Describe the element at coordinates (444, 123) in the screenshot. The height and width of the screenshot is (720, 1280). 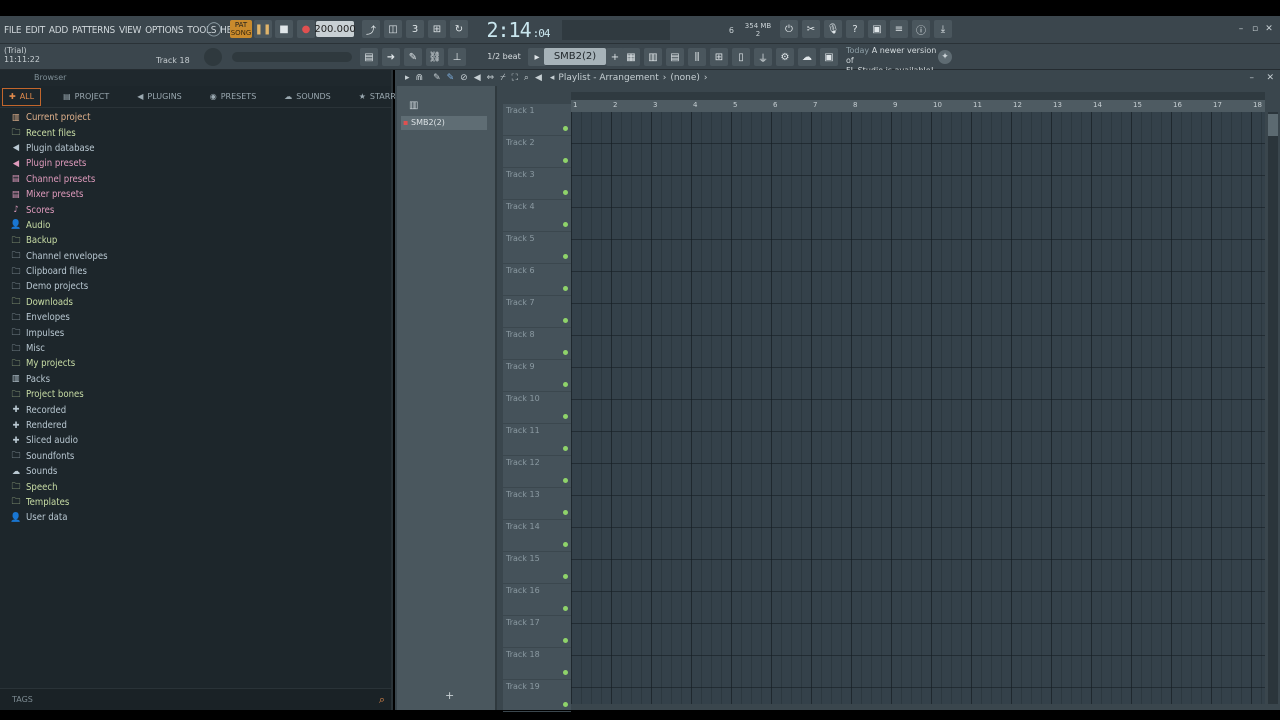
I see `clip-item: ▪ SMB2(2)` at that location.